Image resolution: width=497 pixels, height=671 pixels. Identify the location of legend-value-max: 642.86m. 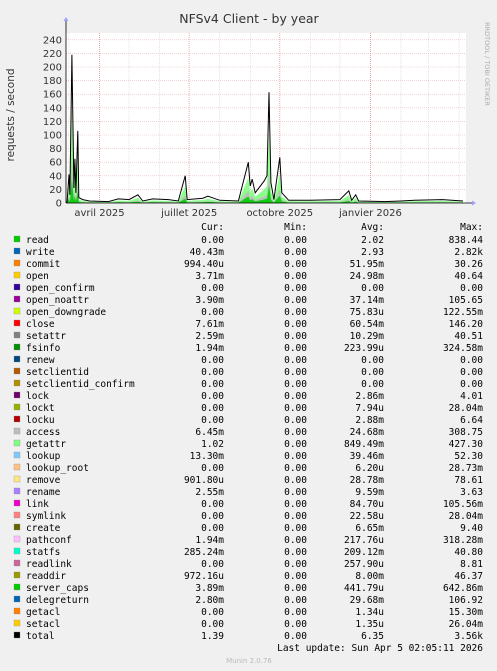
(463, 588).